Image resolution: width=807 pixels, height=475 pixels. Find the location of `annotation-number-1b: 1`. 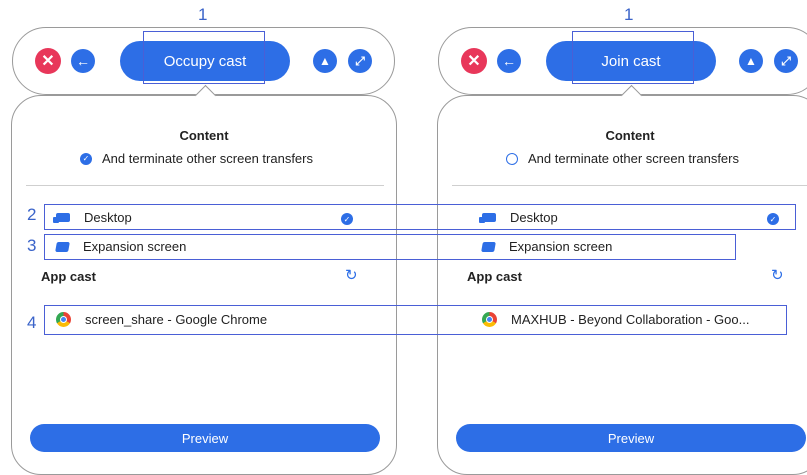

annotation-number-1b: 1 is located at coordinates (629, 14).